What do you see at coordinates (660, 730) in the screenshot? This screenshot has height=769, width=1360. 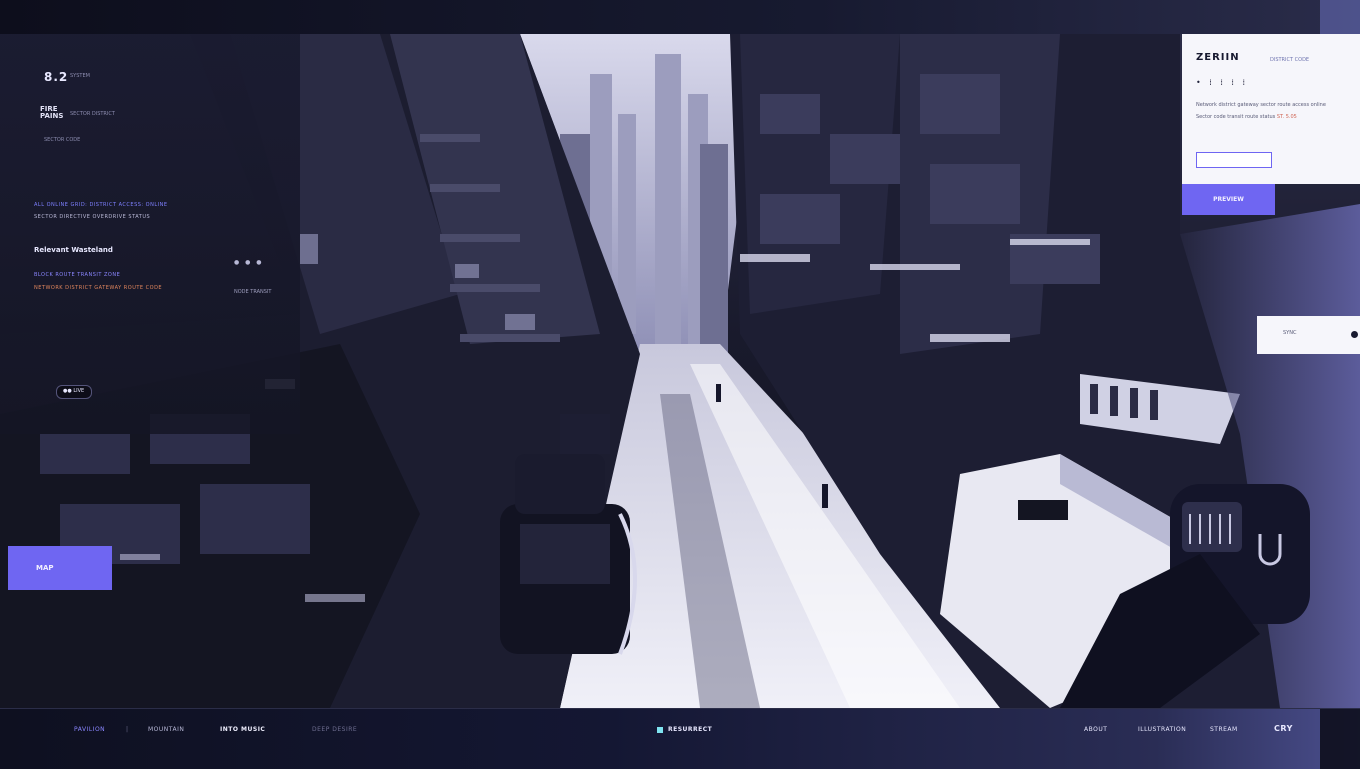 I see `now-playing-icon` at bounding box center [660, 730].